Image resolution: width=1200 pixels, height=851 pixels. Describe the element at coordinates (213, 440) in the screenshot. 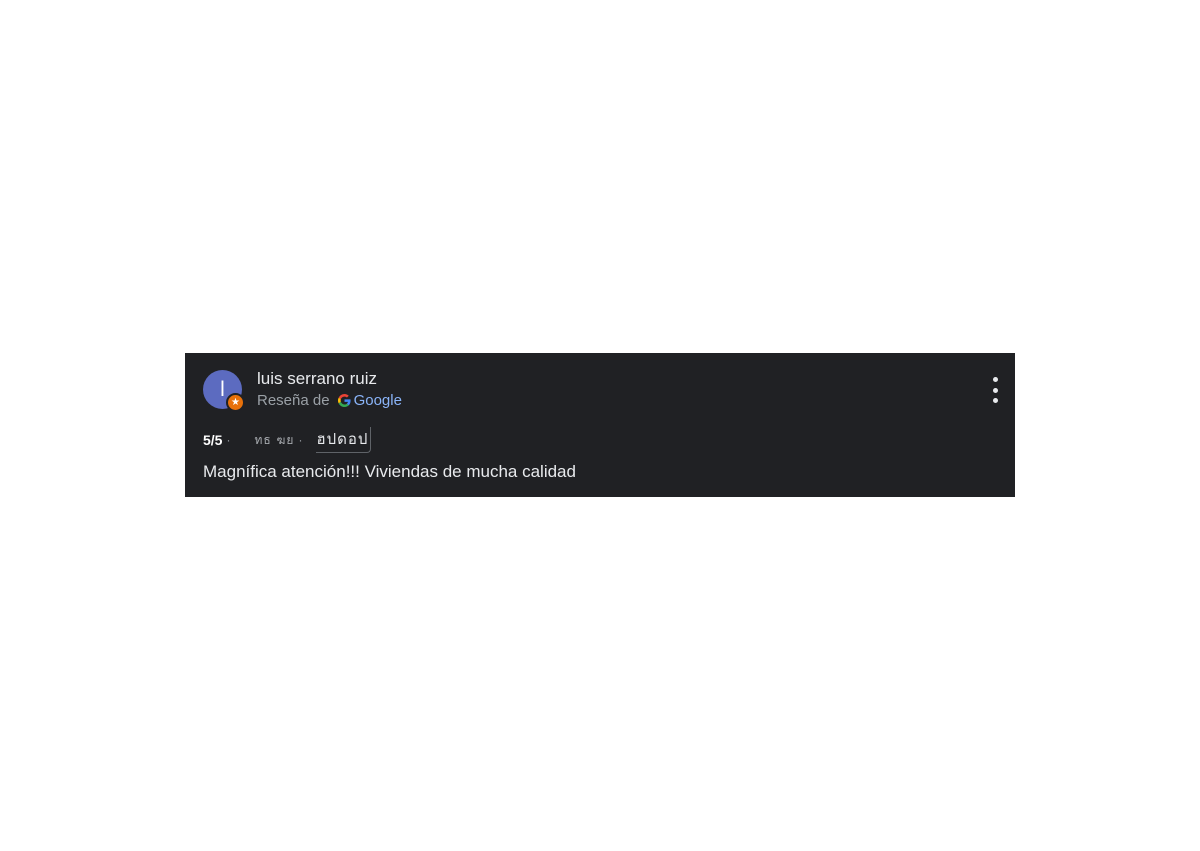

I see `rating-value: 5/5` at that location.